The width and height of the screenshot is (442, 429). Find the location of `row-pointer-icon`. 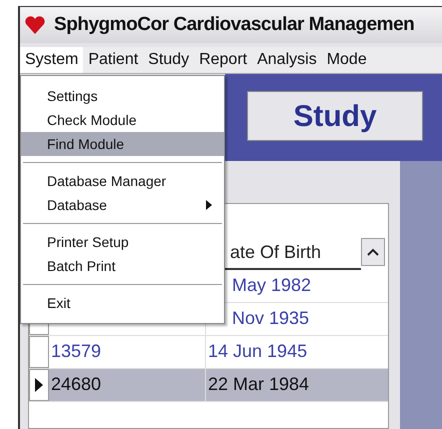

row-pointer-icon is located at coordinates (39, 385).